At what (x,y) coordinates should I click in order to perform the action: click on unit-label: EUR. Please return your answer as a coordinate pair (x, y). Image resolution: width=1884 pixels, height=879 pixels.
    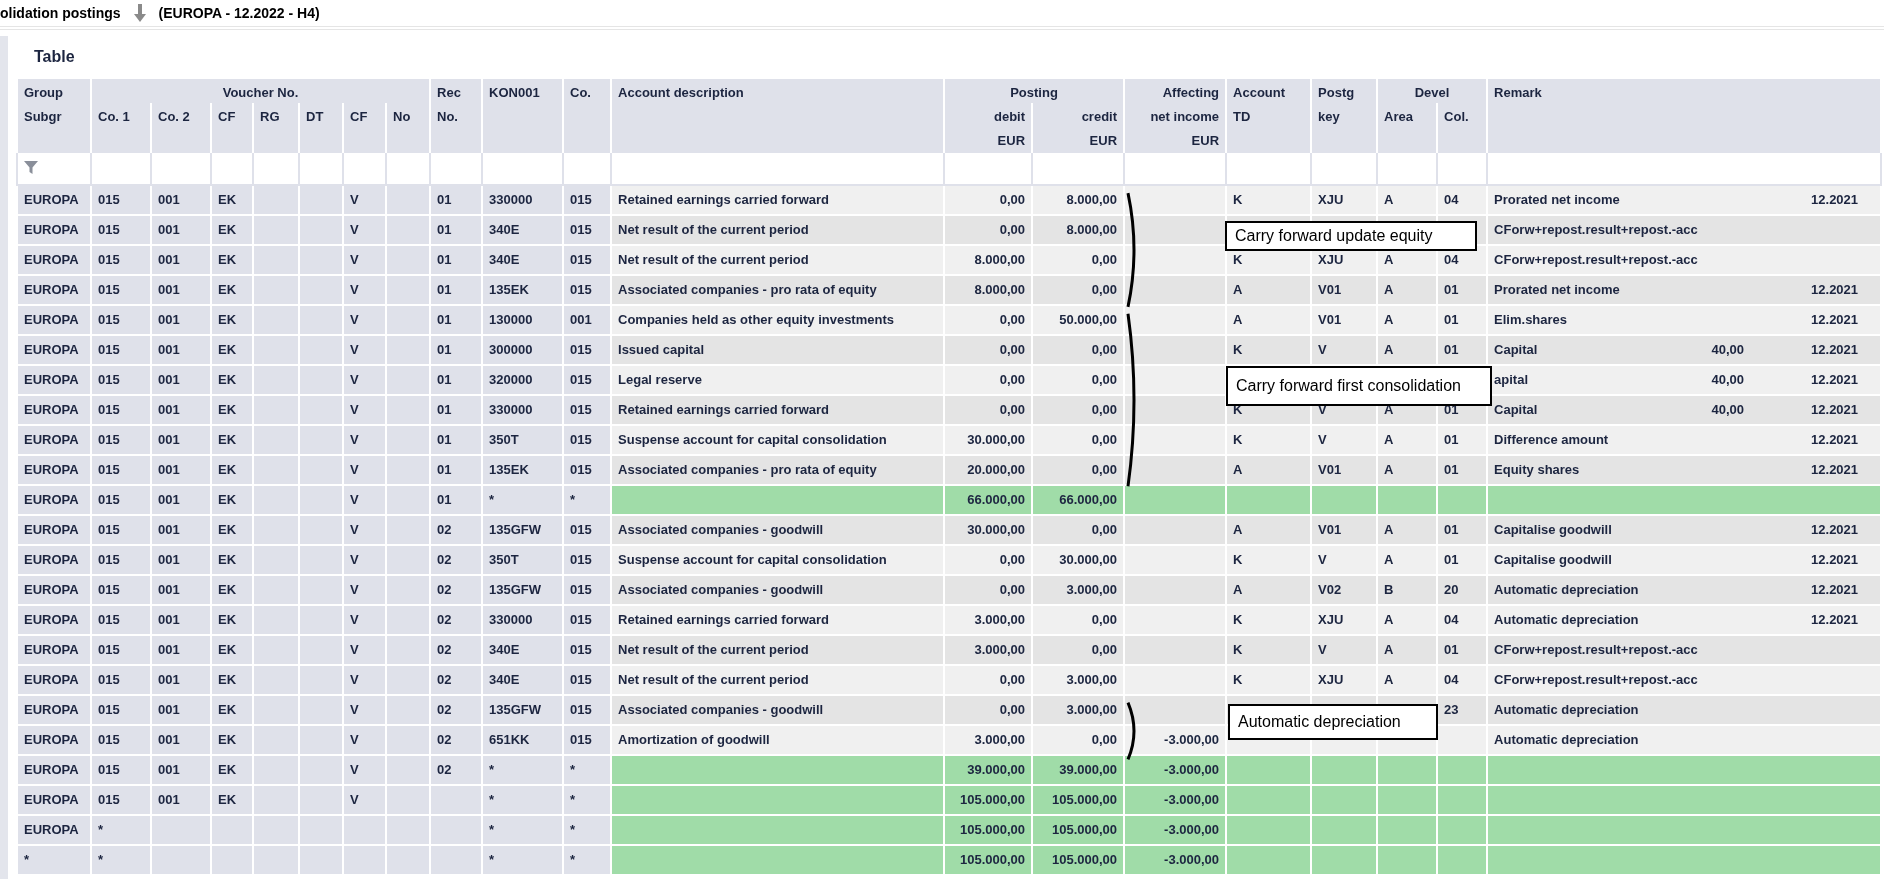
    Looking at the image, I should click on (1175, 139).